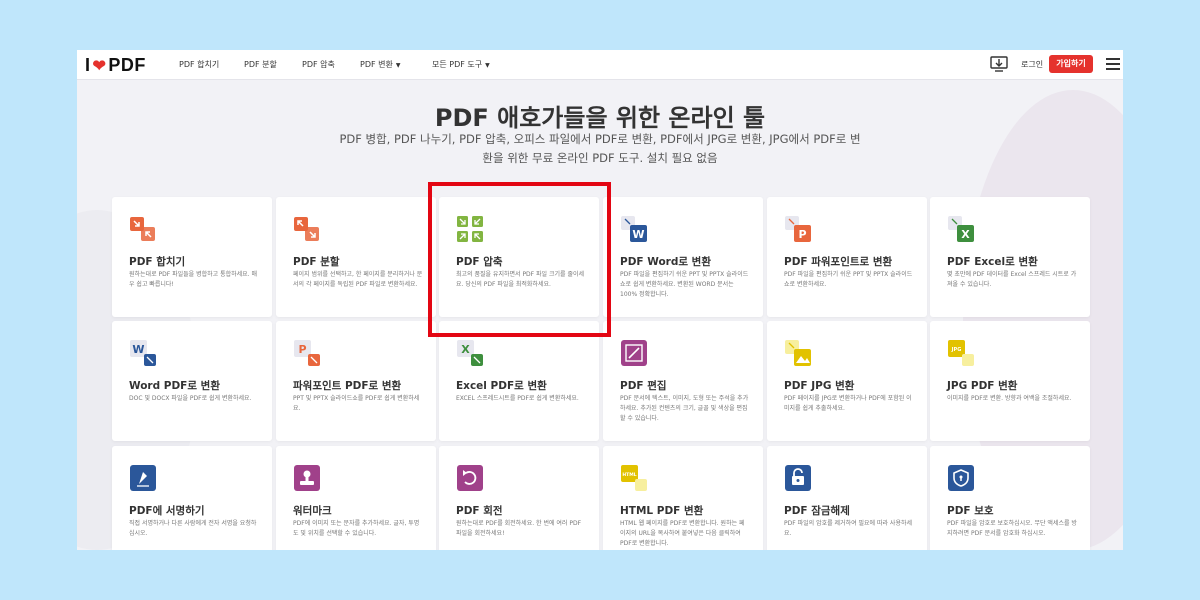 Image resolution: width=1200 pixels, height=600 pixels. I want to click on hamburger-menu-icon, so click(1113, 64).